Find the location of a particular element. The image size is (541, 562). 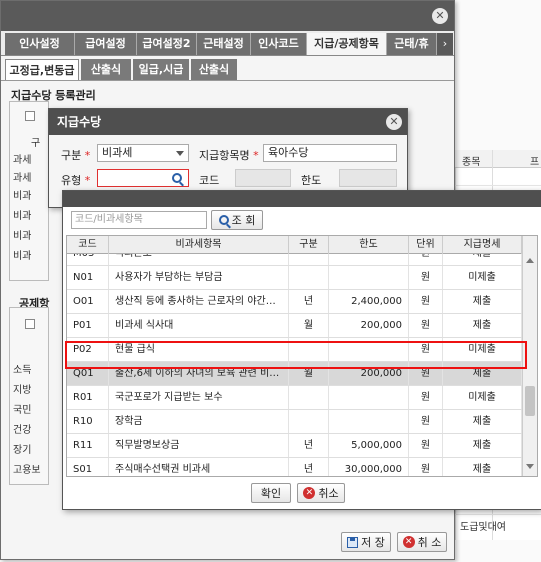

tab-hr-settings: 인사설정 is located at coordinates (40, 44).